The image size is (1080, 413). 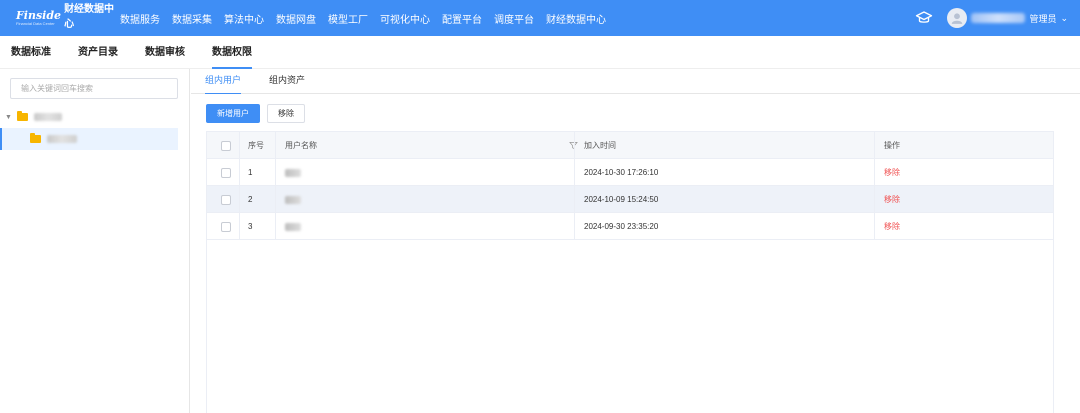 What do you see at coordinates (89, 139) in the screenshot?
I see `tree-node-child-selected` at bounding box center [89, 139].